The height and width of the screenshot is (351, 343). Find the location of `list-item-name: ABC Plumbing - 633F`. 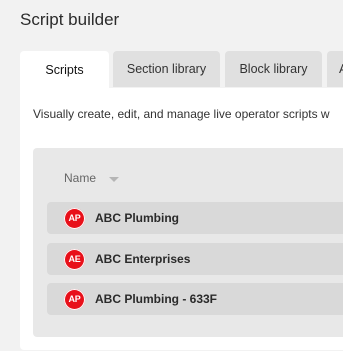

list-item-name: ABC Plumbing - 633F is located at coordinates (156, 299).